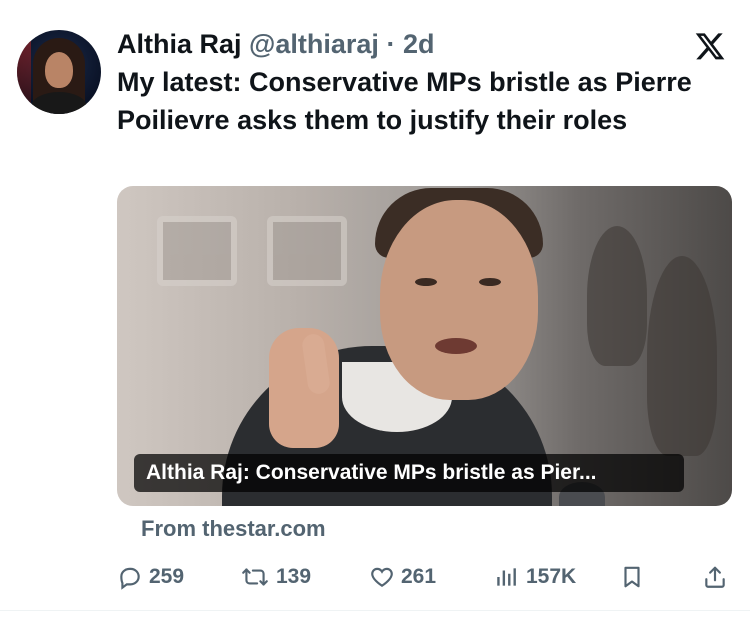 The width and height of the screenshot is (750, 620). I want to click on avatar-background, so click(24, 72).